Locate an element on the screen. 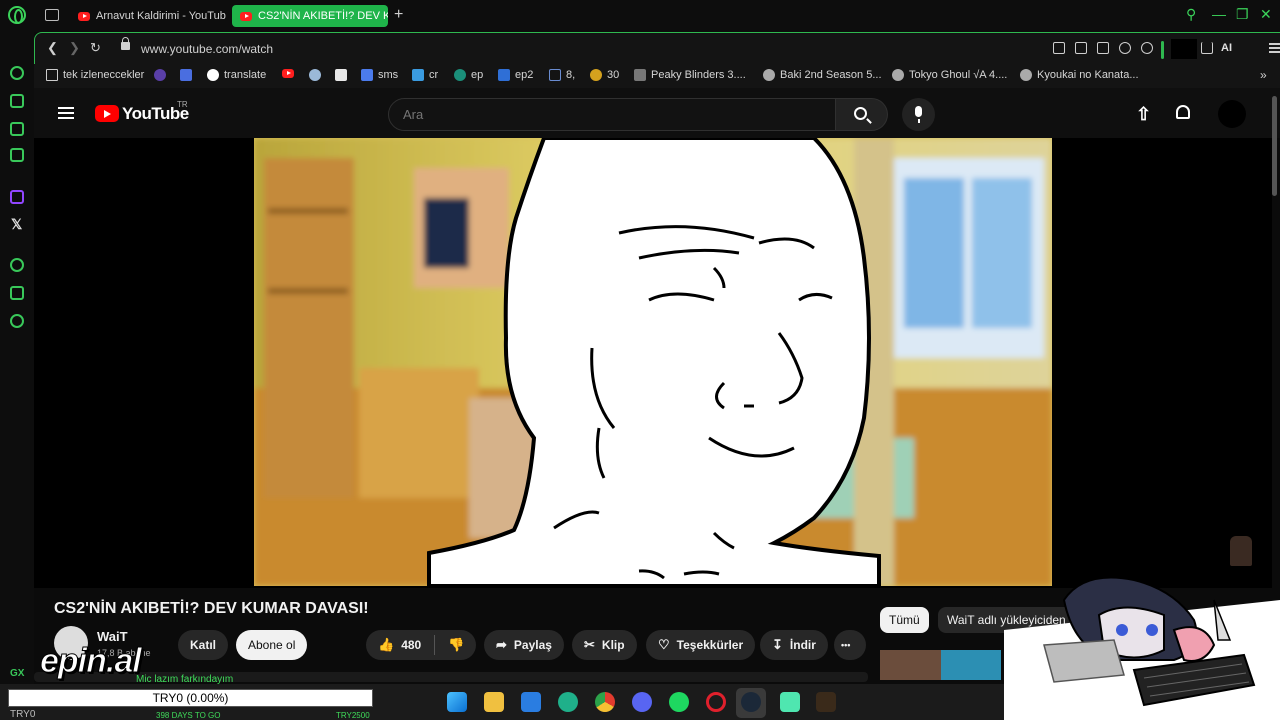 This screenshot has height=720, width=1280. spotify-icon is located at coordinates (679, 702).